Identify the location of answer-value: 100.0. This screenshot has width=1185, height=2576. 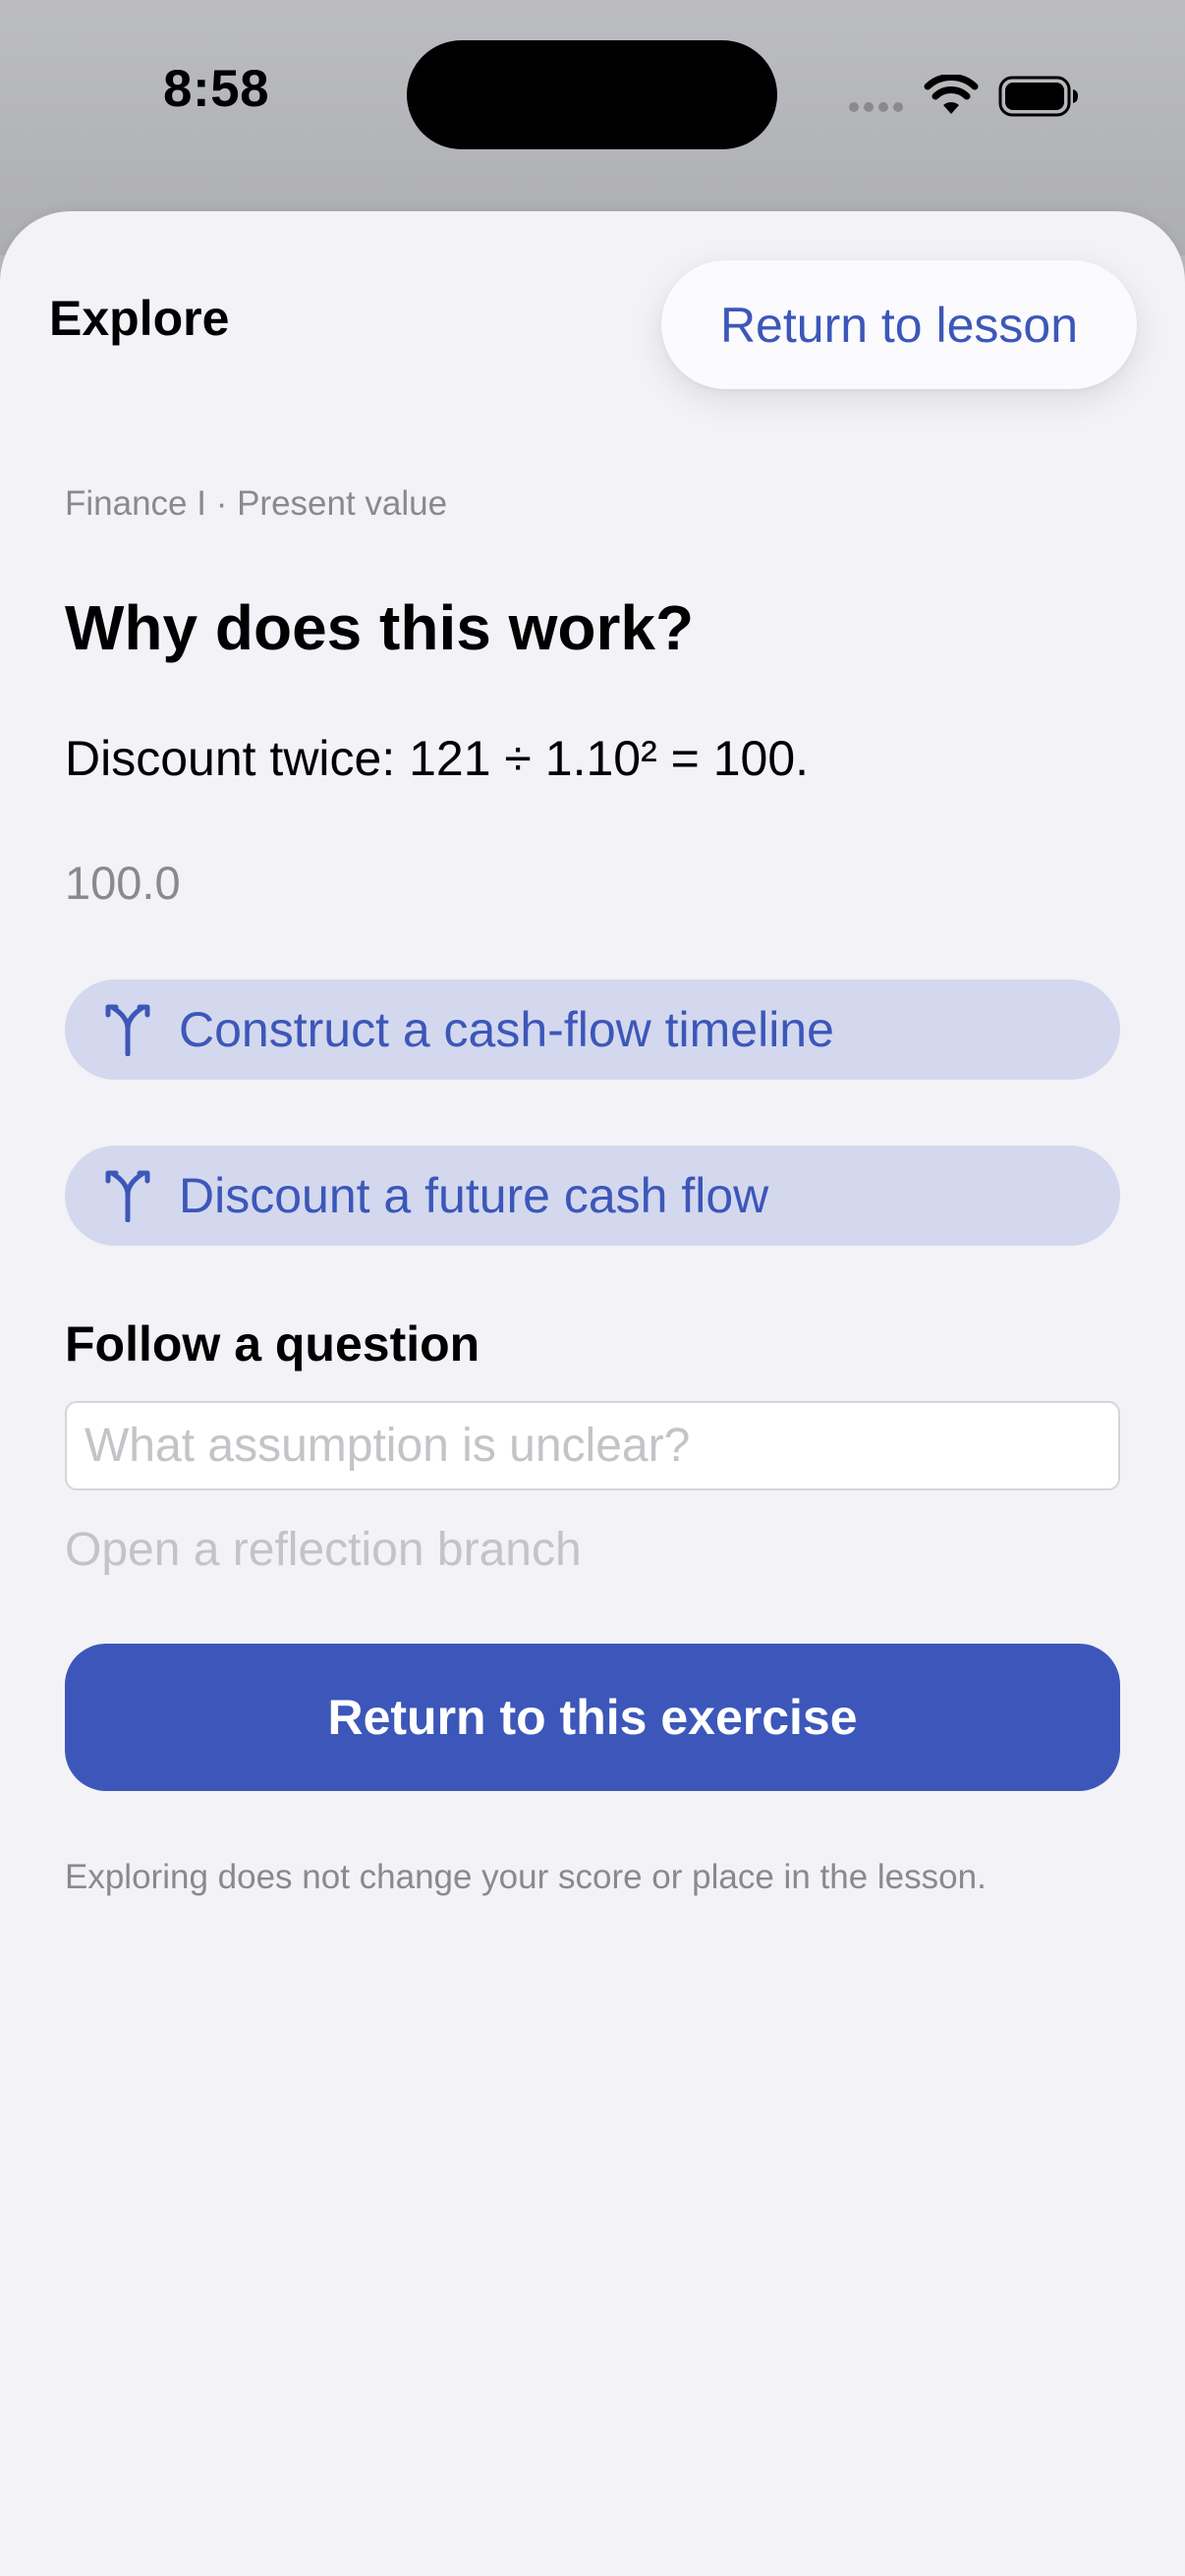
(123, 883).